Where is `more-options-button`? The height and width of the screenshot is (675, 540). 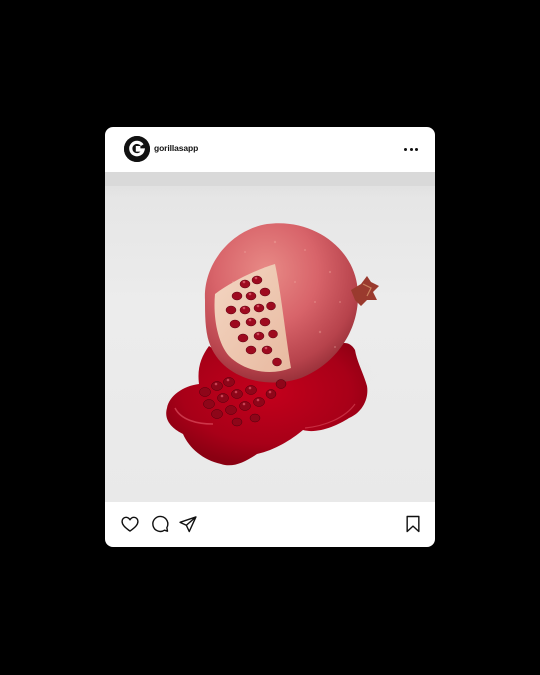 more-options-button is located at coordinates (411, 149).